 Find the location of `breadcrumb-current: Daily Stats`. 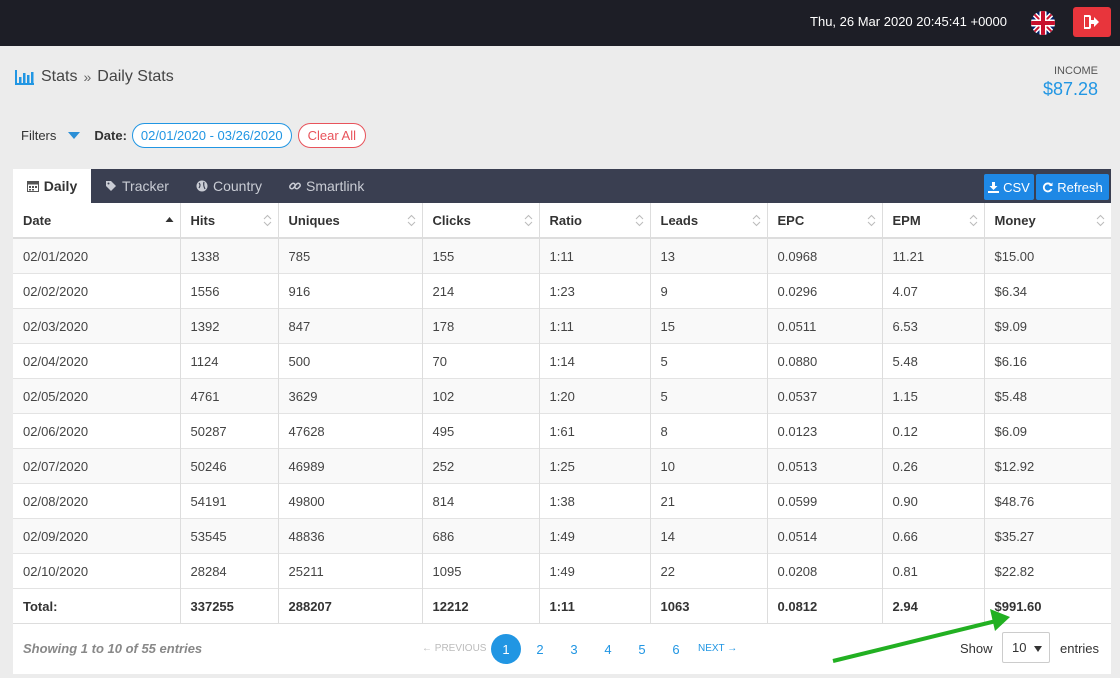

breadcrumb-current: Daily Stats is located at coordinates (135, 76).